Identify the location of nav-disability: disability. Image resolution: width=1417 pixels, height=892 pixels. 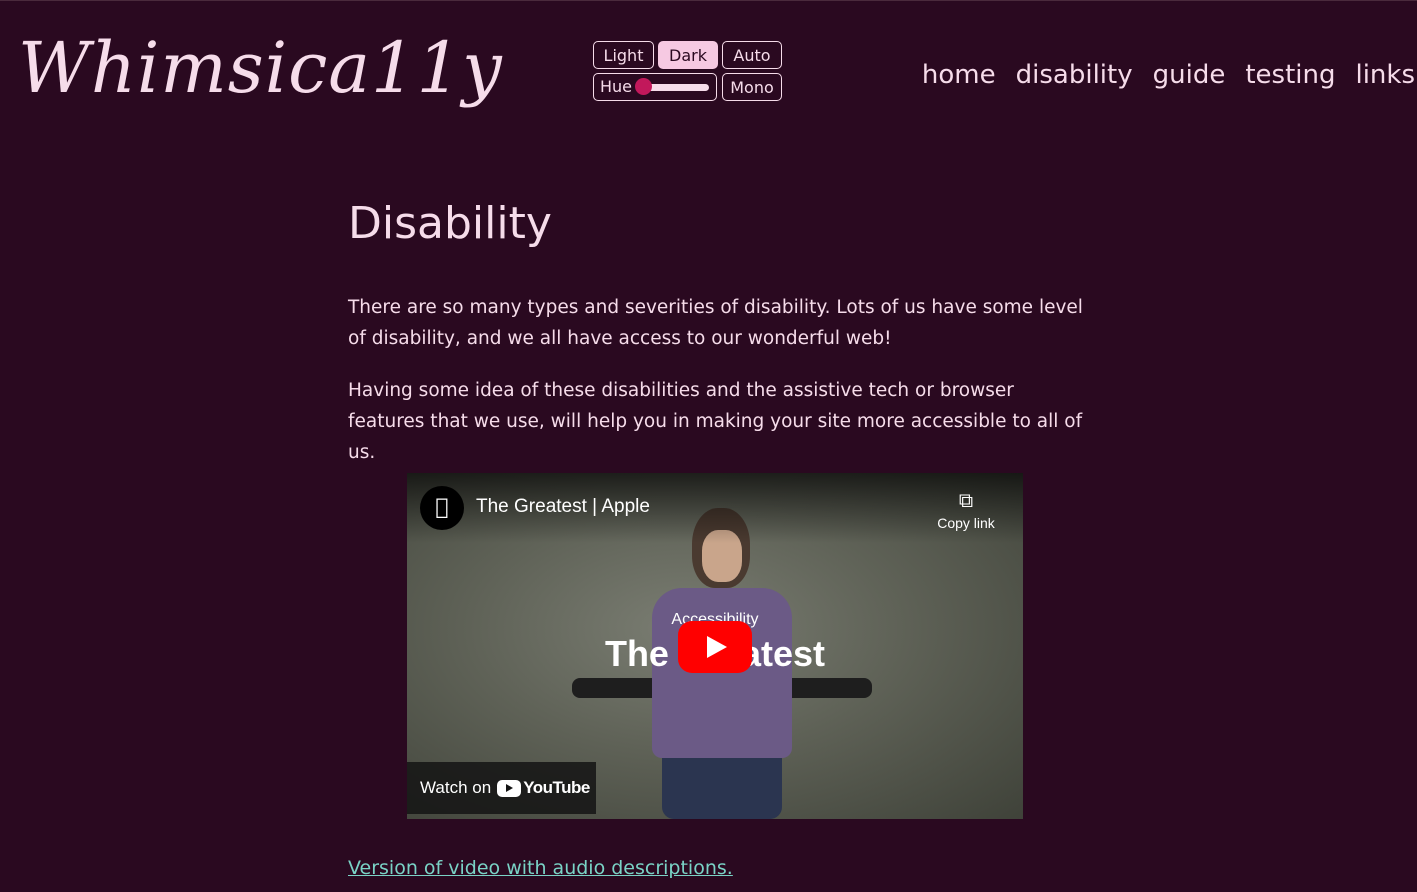
(1074, 75).